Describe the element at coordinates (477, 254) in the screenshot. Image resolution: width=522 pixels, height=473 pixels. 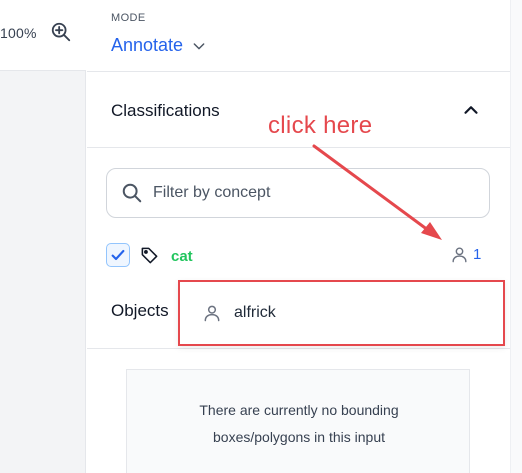
I see `annotator-count: 1` at that location.